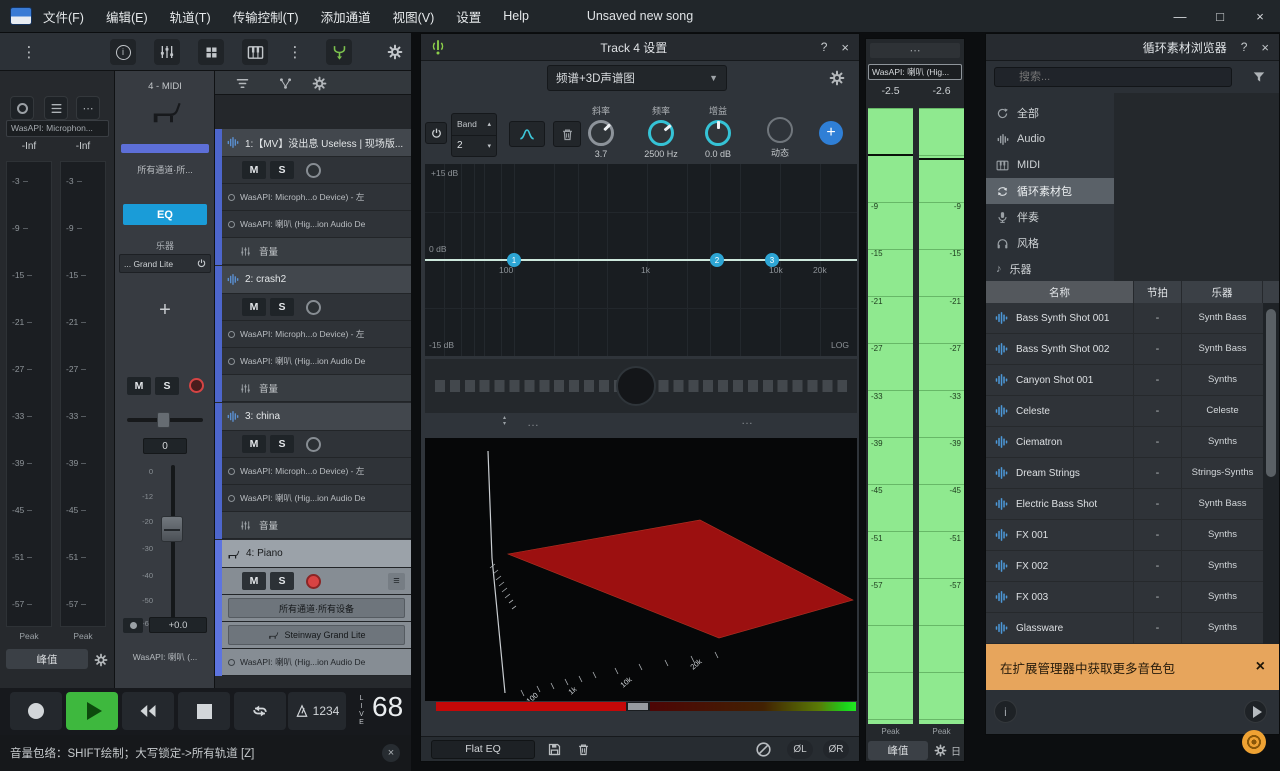 The image size is (1280, 771). What do you see at coordinates (139, 386) in the screenshot?
I see `track-mute-button: M` at bounding box center [139, 386].